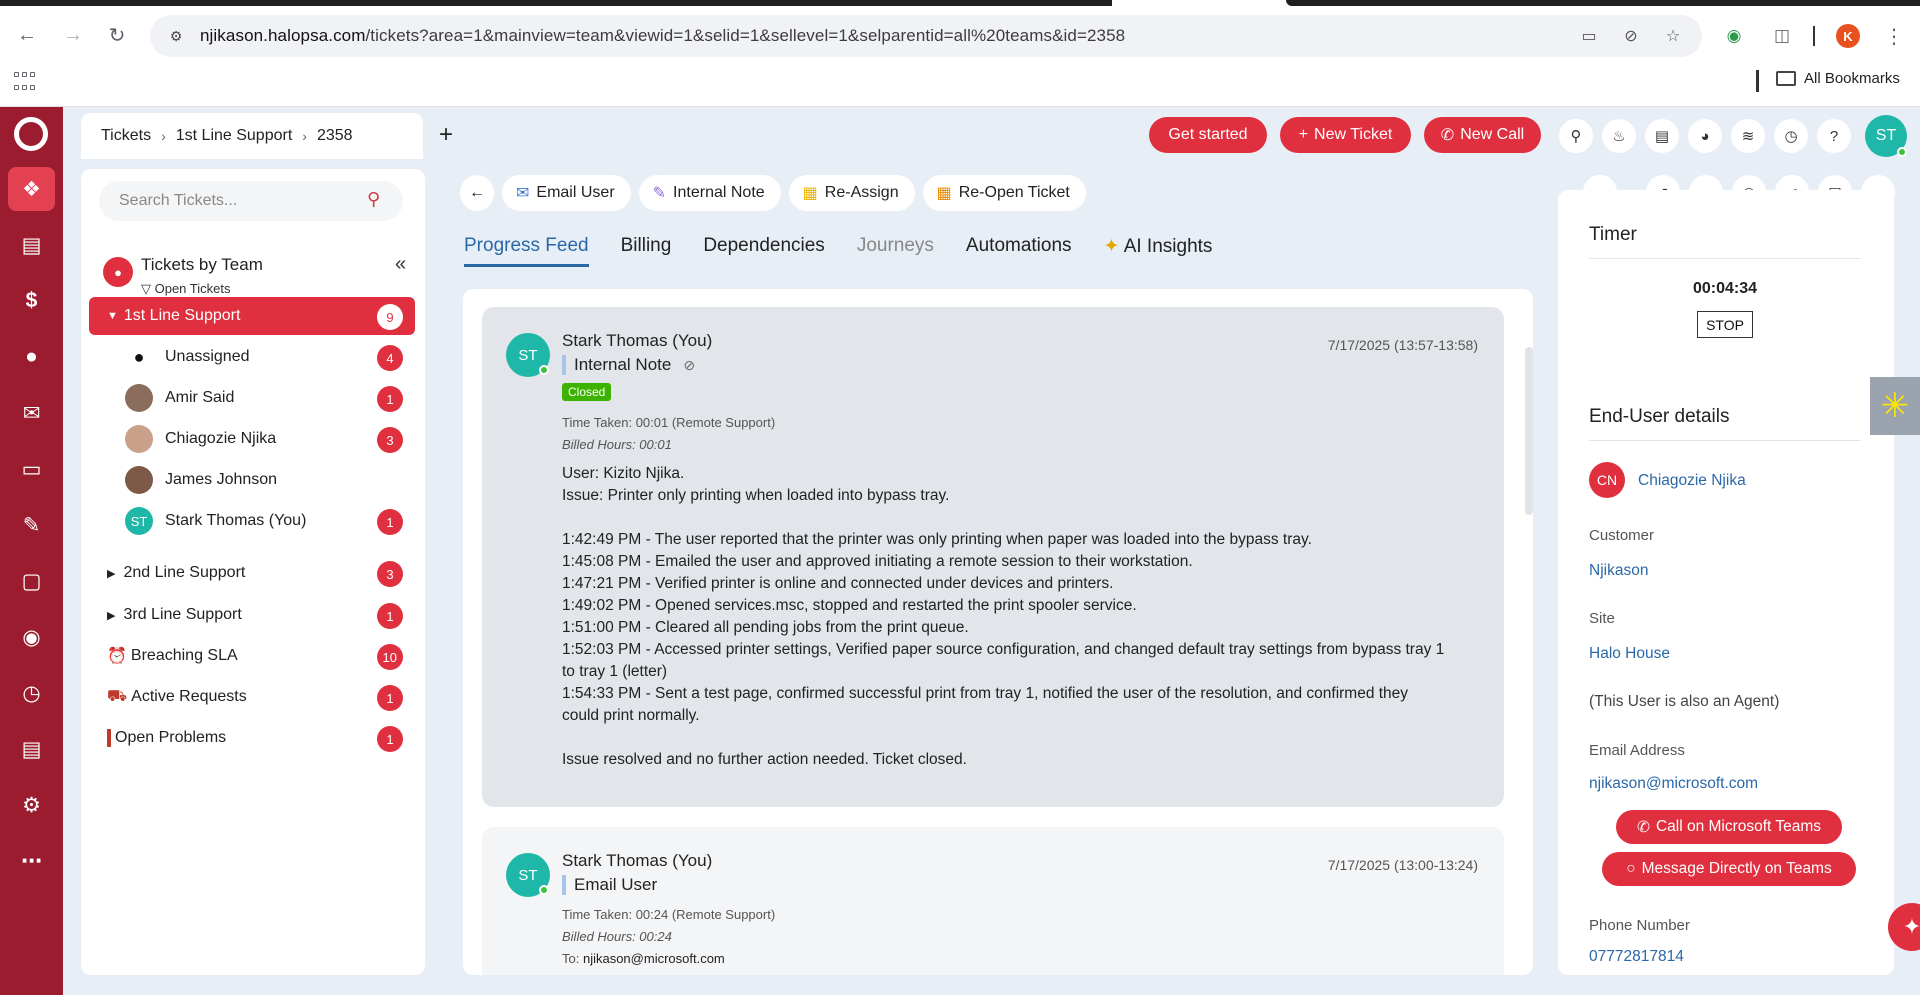 The height and width of the screenshot is (995, 1920). Describe the element at coordinates (1725, 324) in the screenshot. I see `stop-timer-button: STOP` at that location.